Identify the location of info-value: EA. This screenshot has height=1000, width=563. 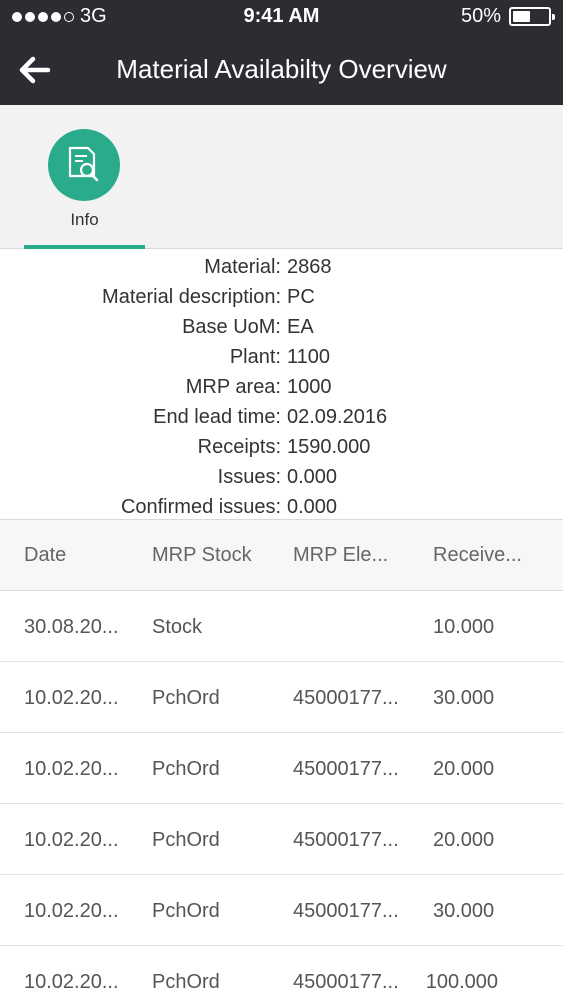
(300, 327).